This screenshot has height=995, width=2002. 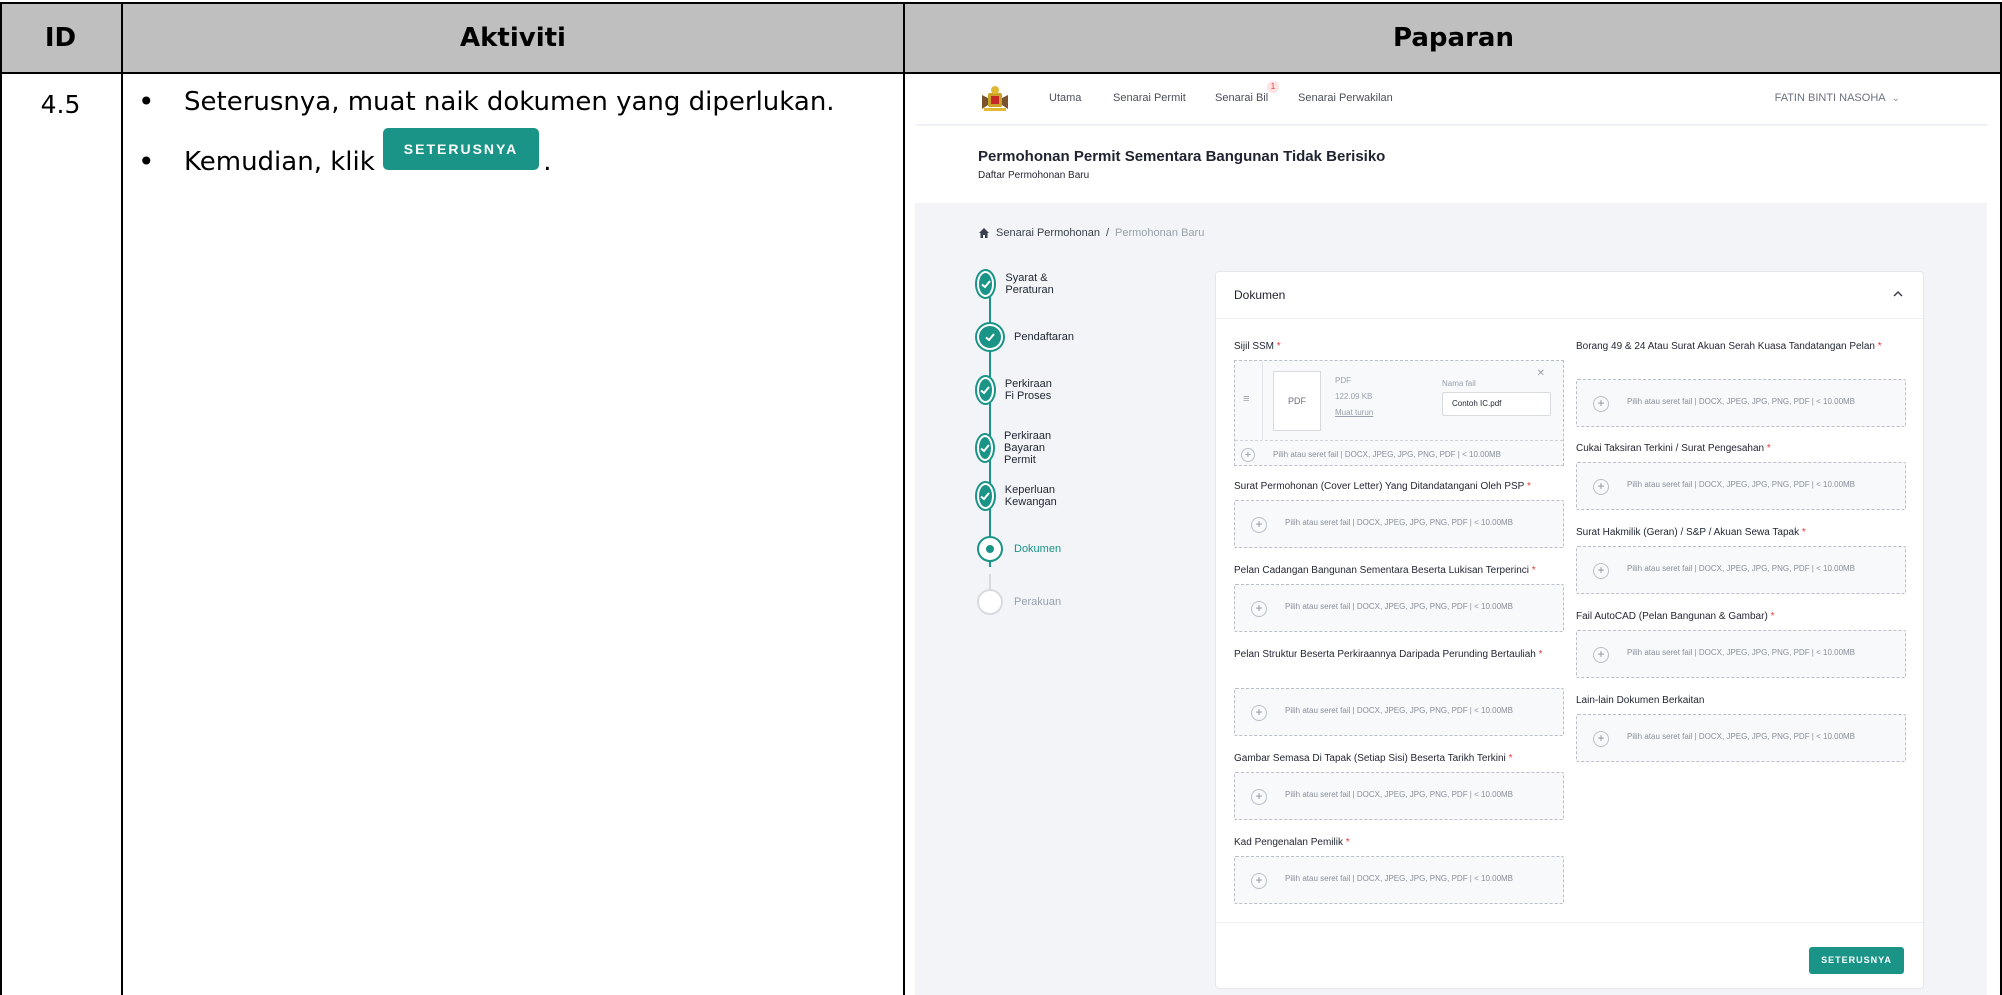 What do you see at coordinates (990, 549) in the screenshot?
I see `current-step-icon` at bounding box center [990, 549].